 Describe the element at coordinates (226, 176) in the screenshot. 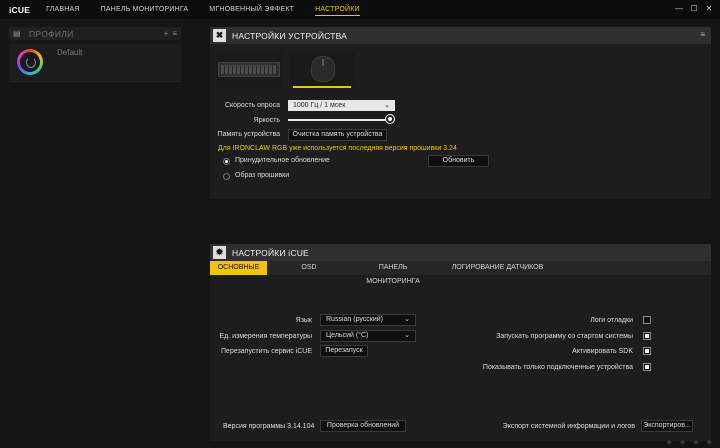

I see `firmware-image-radio` at that location.